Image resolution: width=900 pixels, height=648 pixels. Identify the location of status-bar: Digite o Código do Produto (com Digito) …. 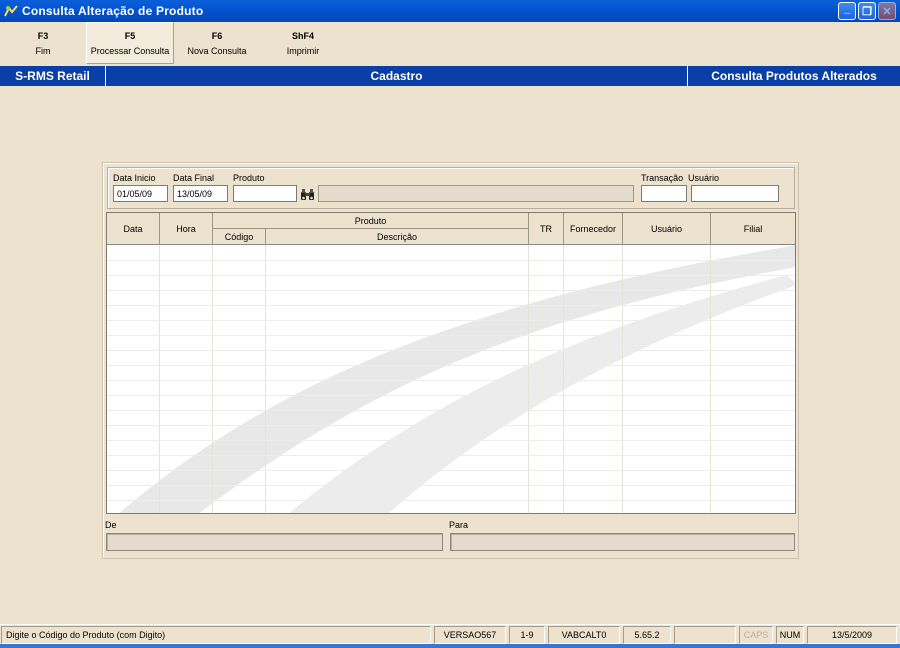
(450, 634).